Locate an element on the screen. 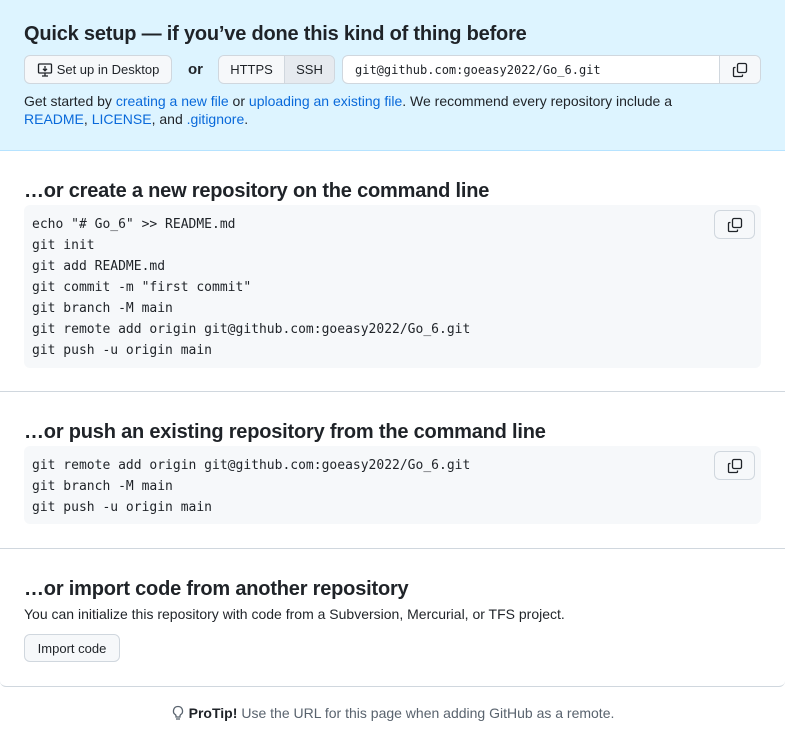  clone-url-group is located at coordinates (551, 69).